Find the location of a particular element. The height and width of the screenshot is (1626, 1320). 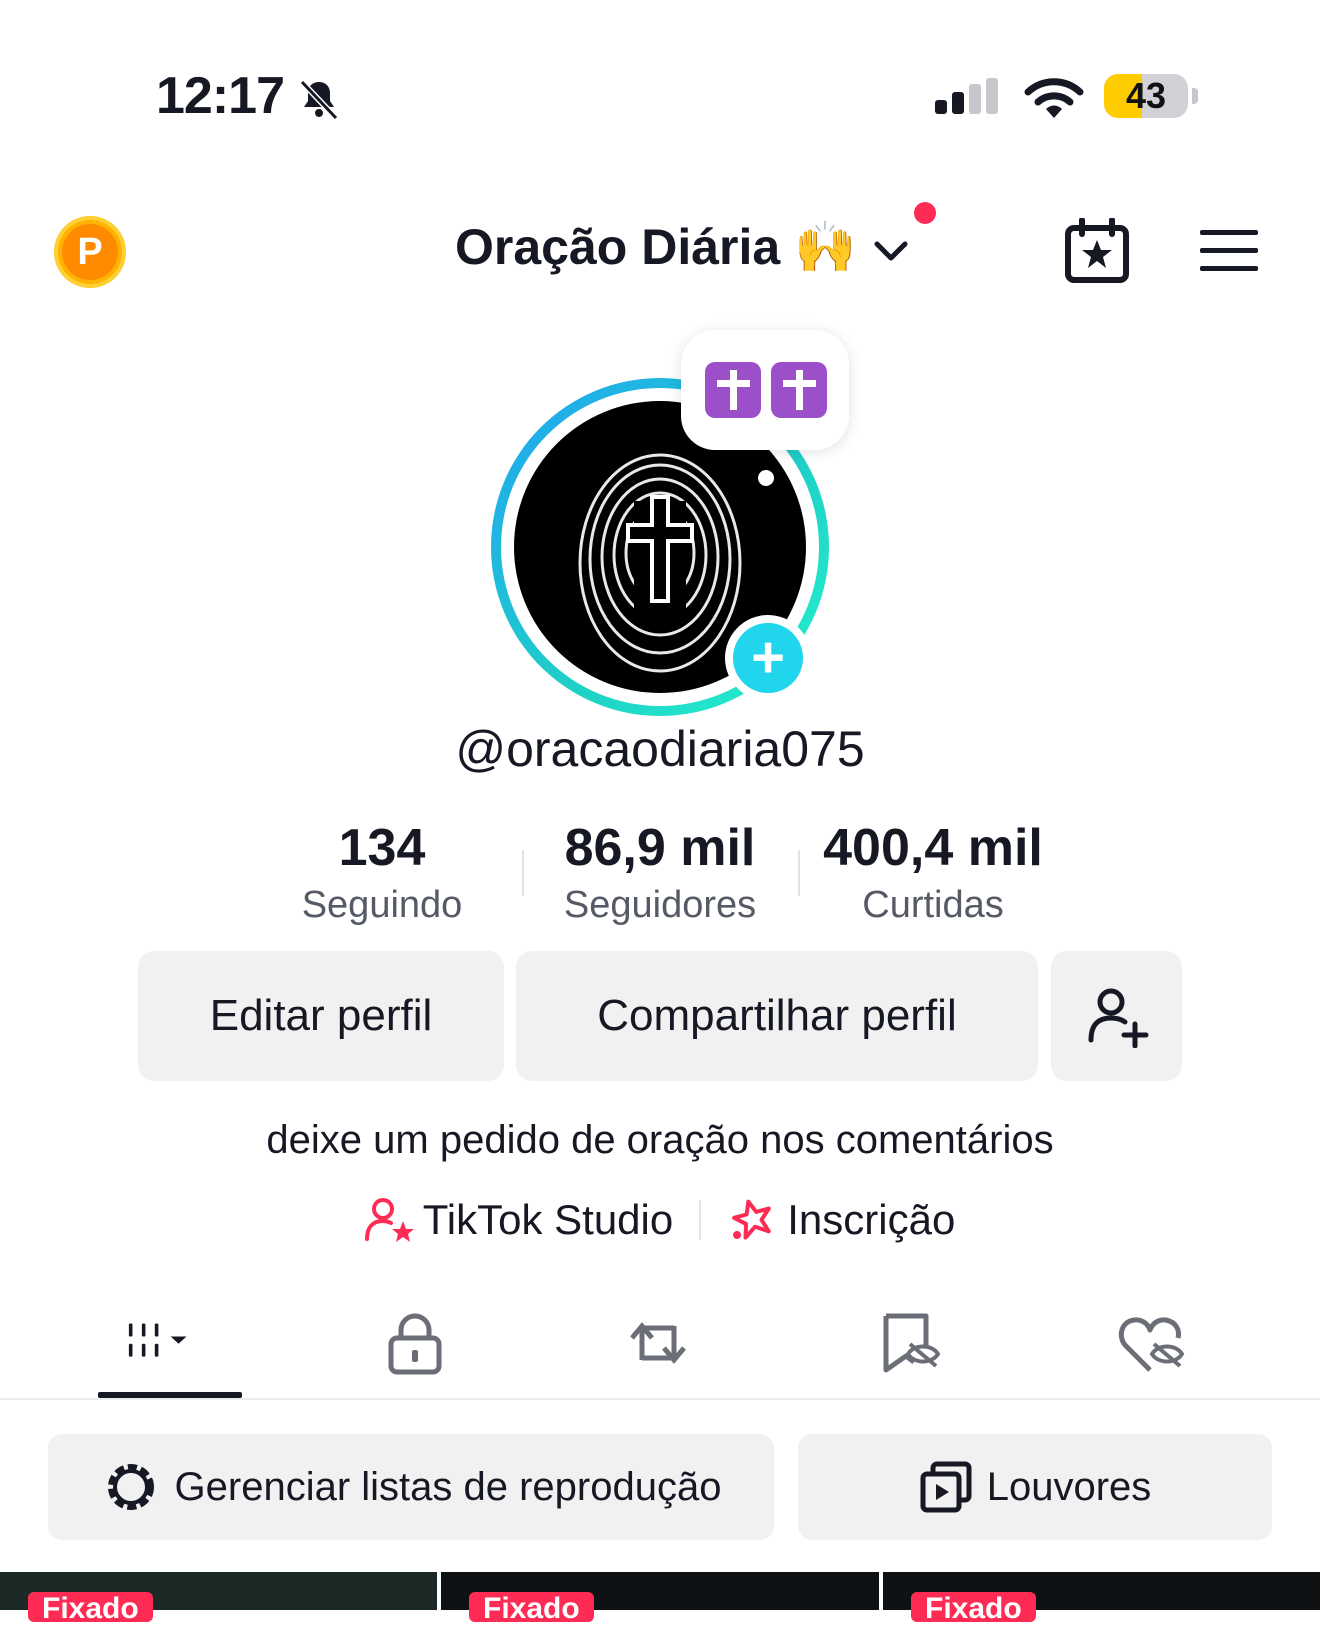

tab-repost-icon is located at coordinates (658, 1343).